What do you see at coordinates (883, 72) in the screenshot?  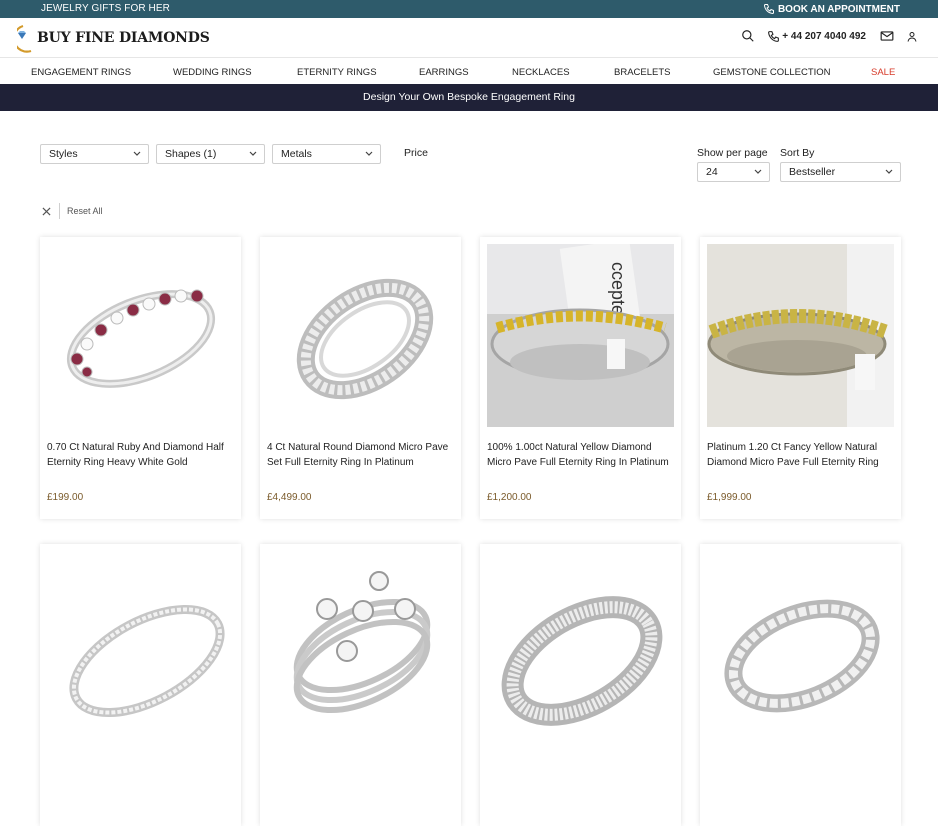 I see `nav-sale: SALE` at bounding box center [883, 72].